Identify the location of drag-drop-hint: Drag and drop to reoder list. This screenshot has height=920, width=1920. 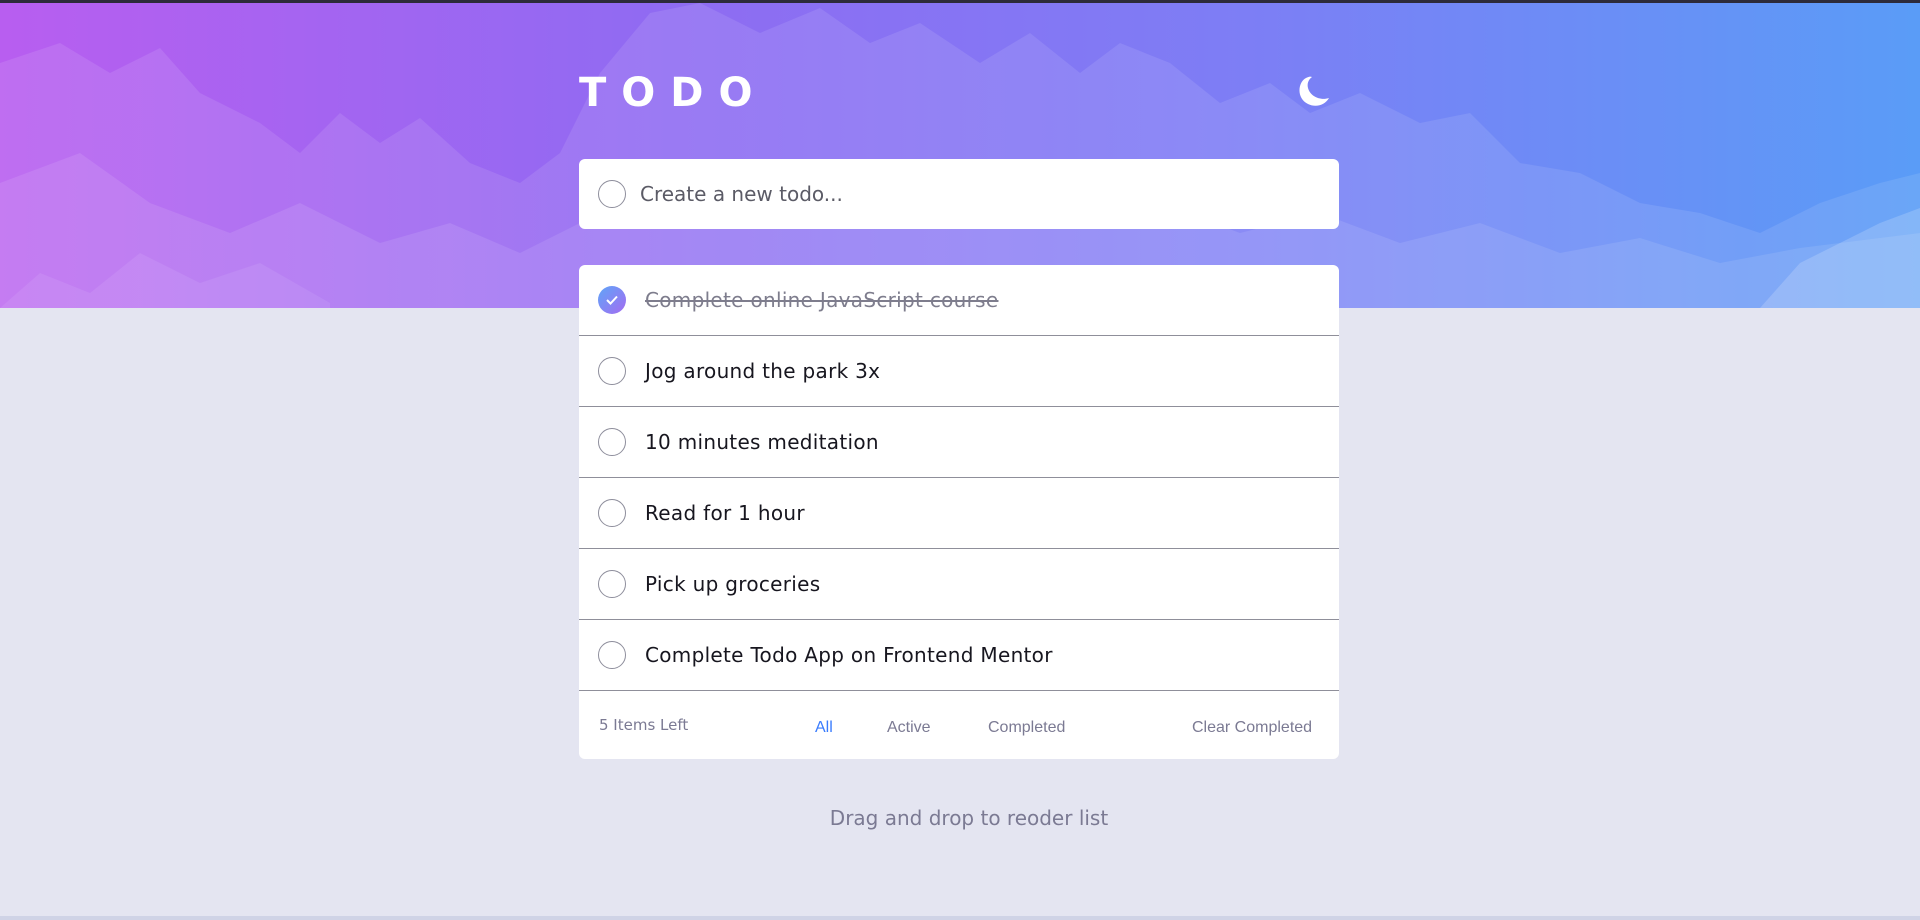
(969, 818).